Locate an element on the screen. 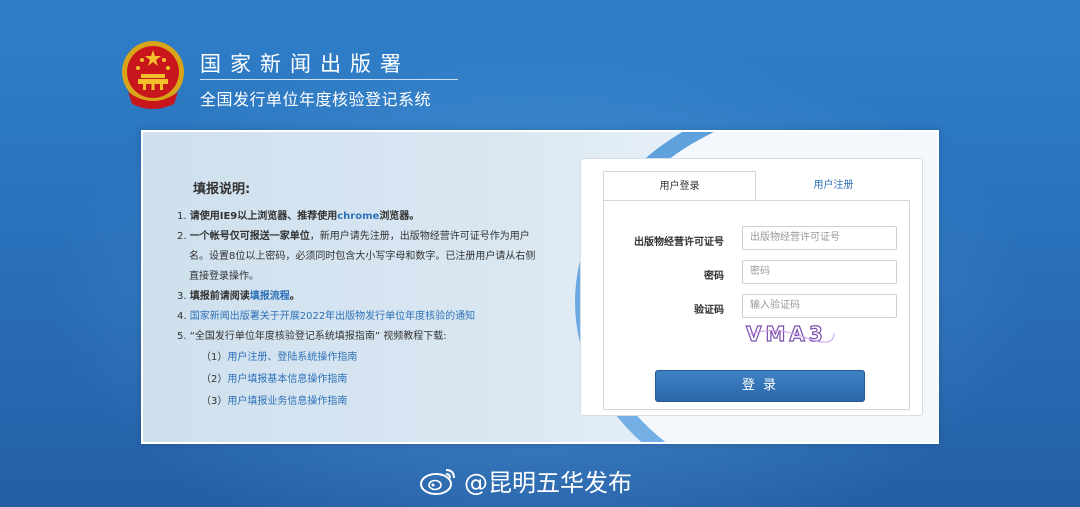  license-label: 出版物经营许可证号 is located at coordinates (679, 242).